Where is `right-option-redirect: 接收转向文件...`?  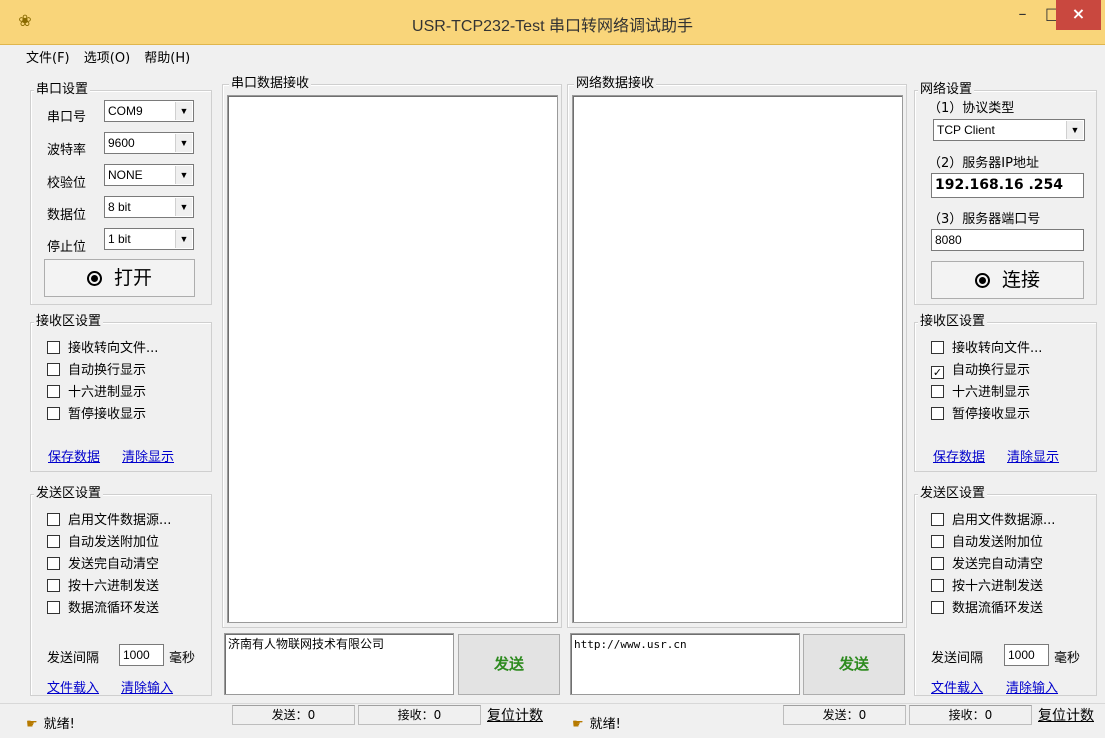
right-option-redirect: 接收转向文件... is located at coordinates (1011, 349).